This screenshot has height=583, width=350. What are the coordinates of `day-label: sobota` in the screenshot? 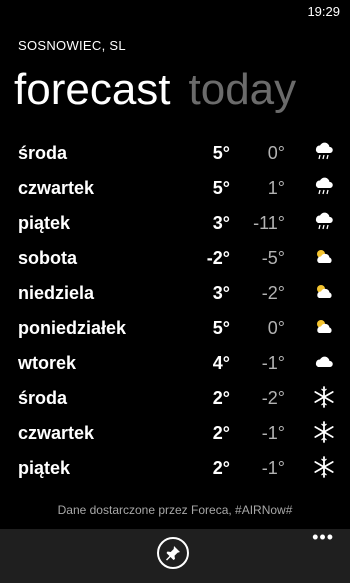 It's located at (48, 258).